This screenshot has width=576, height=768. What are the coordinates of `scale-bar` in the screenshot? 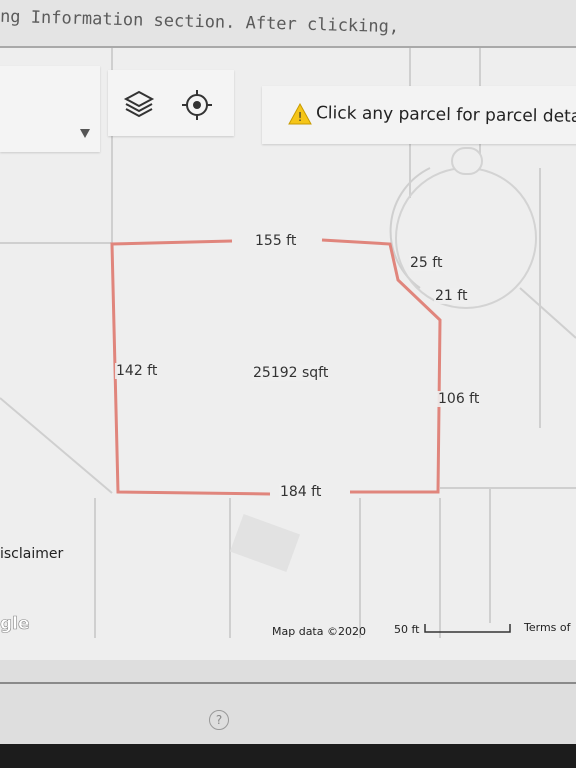 It's located at (467, 628).